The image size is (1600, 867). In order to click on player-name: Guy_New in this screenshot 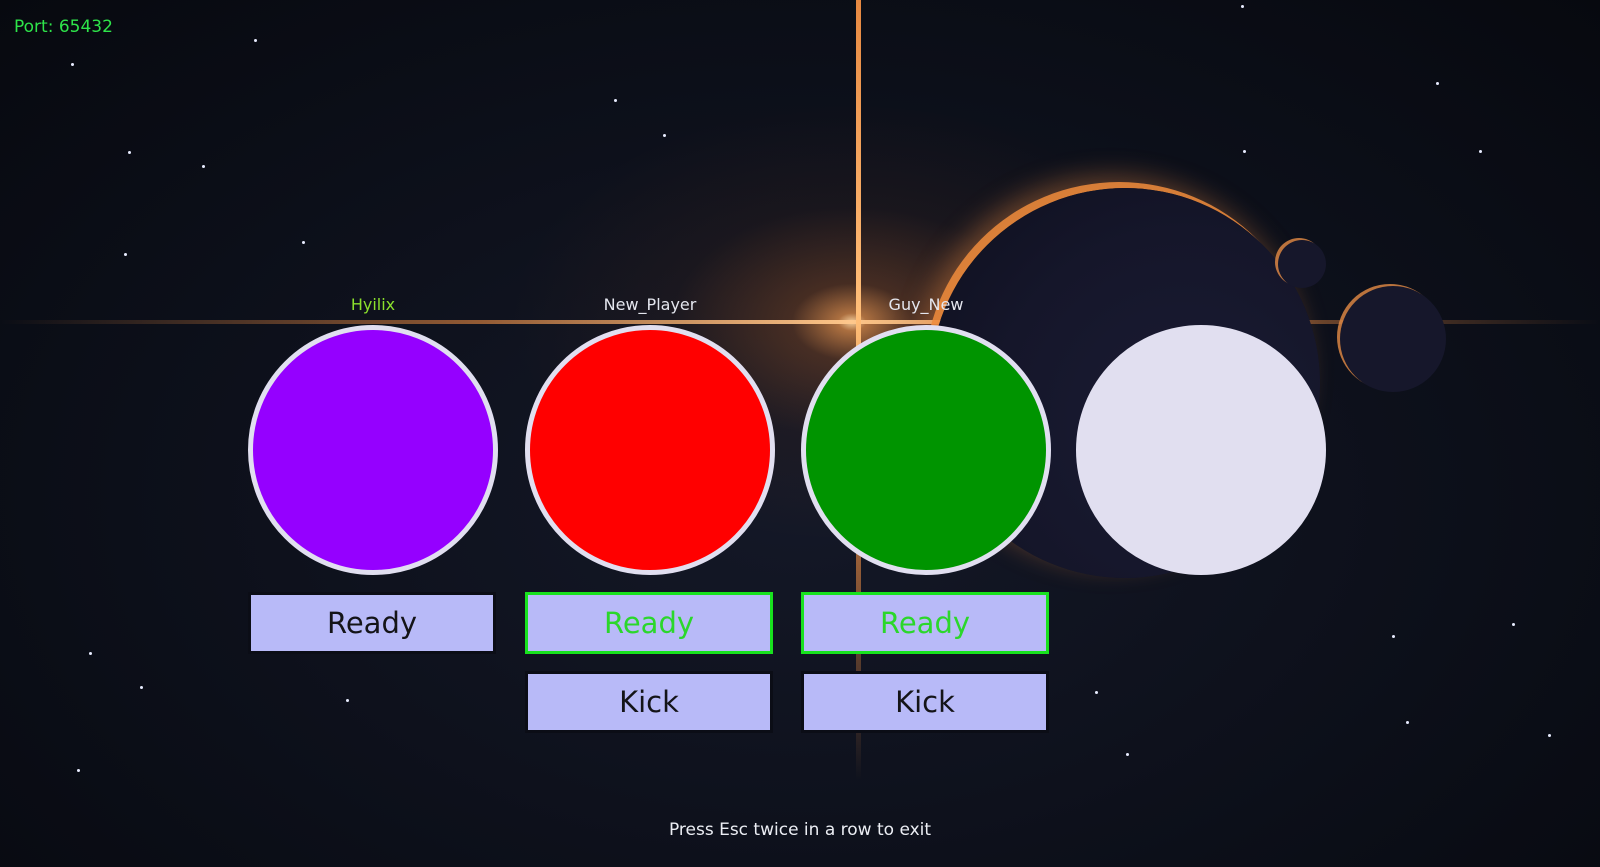, I will do `click(926, 304)`.